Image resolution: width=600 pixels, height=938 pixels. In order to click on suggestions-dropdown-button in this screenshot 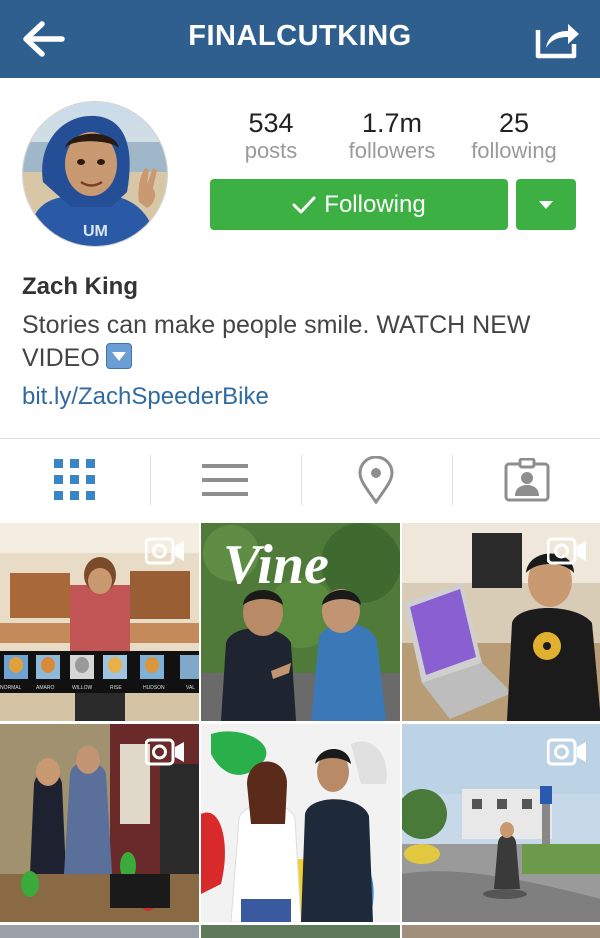, I will do `click(546, 204)`.